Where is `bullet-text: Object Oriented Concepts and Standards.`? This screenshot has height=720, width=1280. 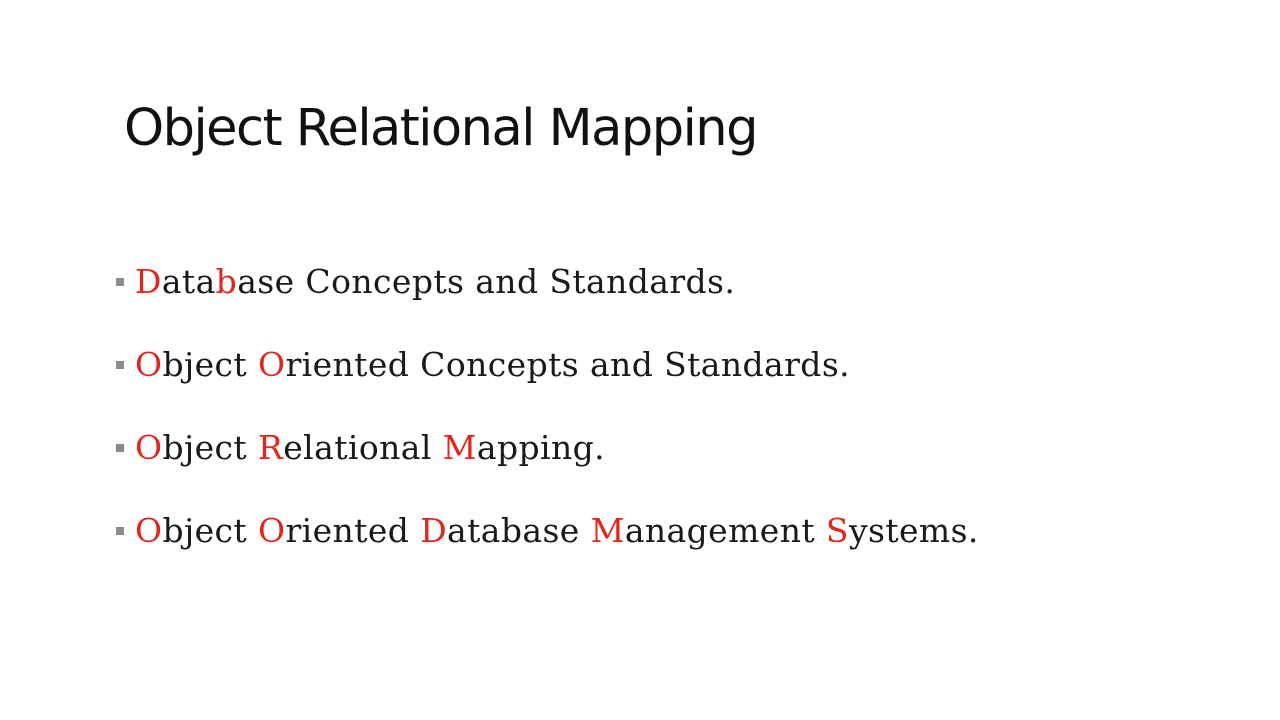
bullet-text: Object Oriented Concepts and Standards. is located at coordinates (492, 364).